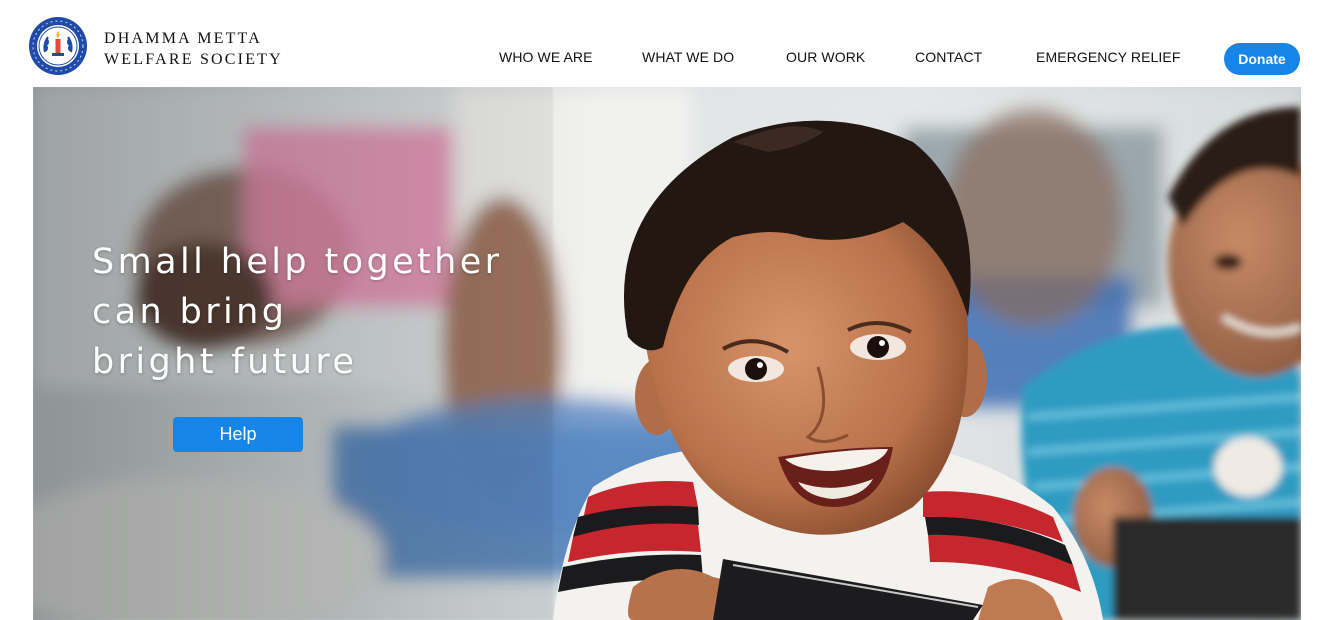  Describe the element at coordinates (58, 46) in the screenshot. I see `society-emblem-icon` at that location.